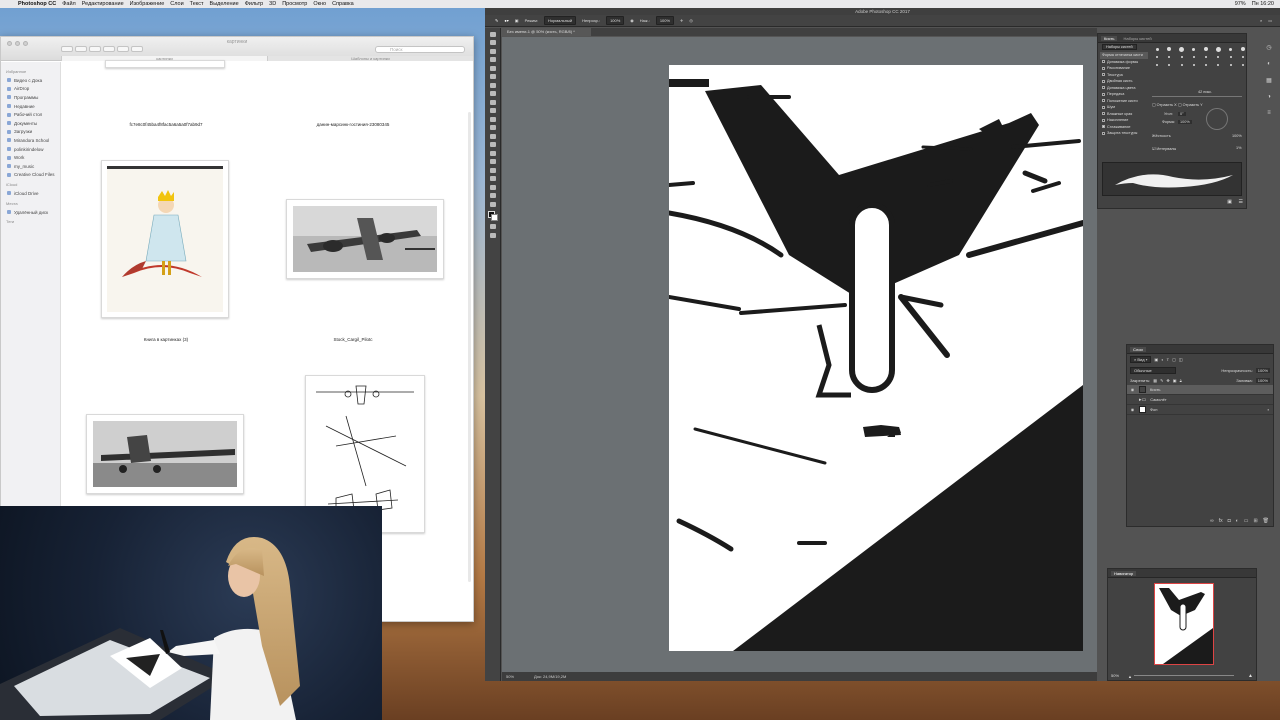 This screenshot has width=1280, height=720. What do you see at coordinates (494, 217) in the screenshot?
I see `background-color-swatch` at bounding box center [494, 217].